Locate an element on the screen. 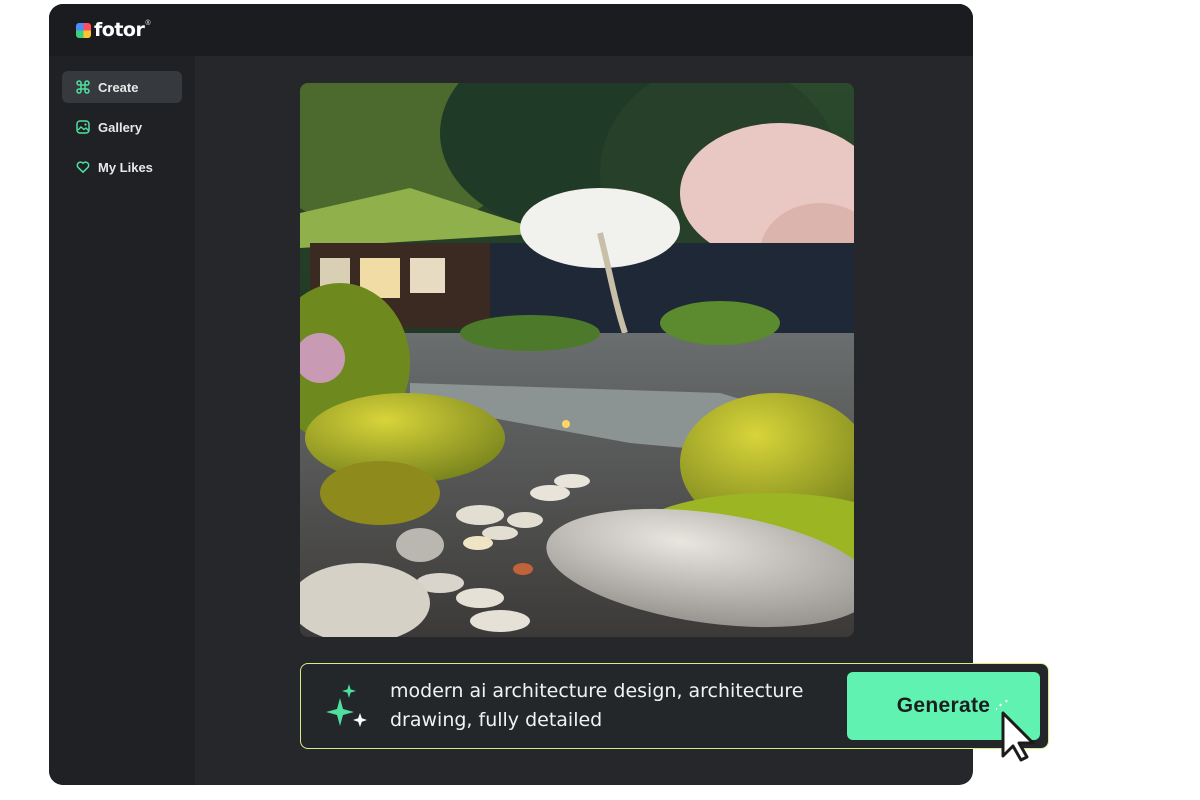 This screenshot has width=1200, height=800. heart-icon is located at coordinates (83, 167).